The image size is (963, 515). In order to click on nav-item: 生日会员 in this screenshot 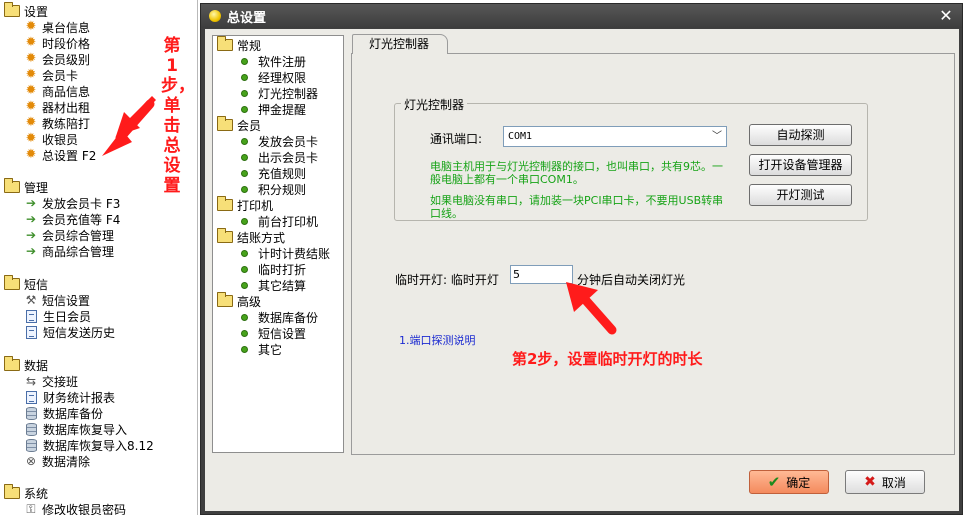, I will do `click(98, 316)`.